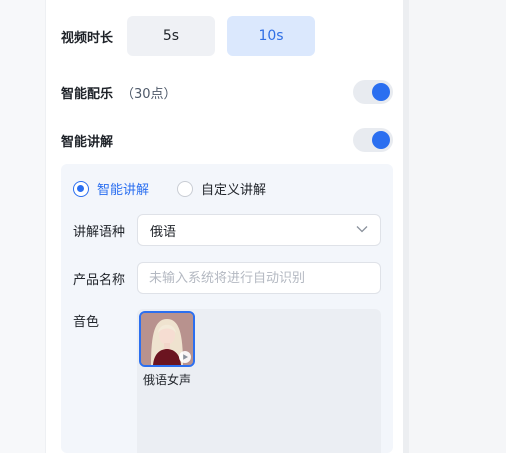 The image size is (506, 453). Describe the element at coordinates (149, 94) in the screenshot. I see `smart-music-cost: （30点）` at that location.